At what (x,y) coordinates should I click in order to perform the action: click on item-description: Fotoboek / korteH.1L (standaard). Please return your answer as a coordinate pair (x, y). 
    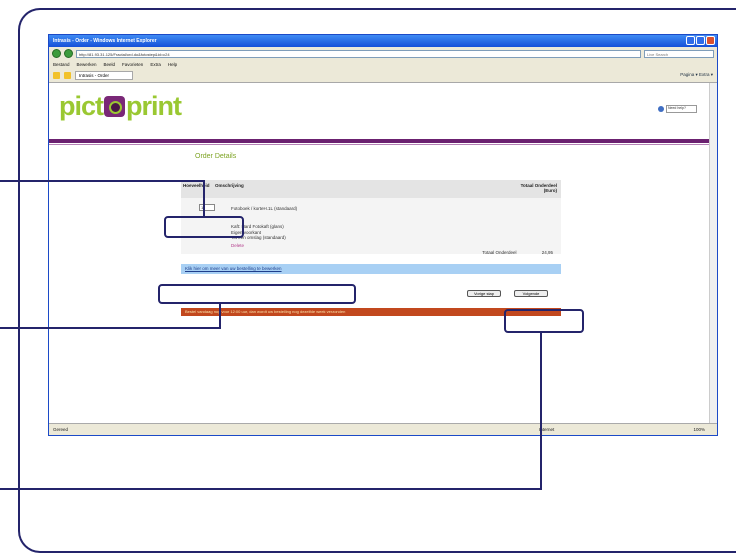
    Looking at the image, I should click on (264, 208).